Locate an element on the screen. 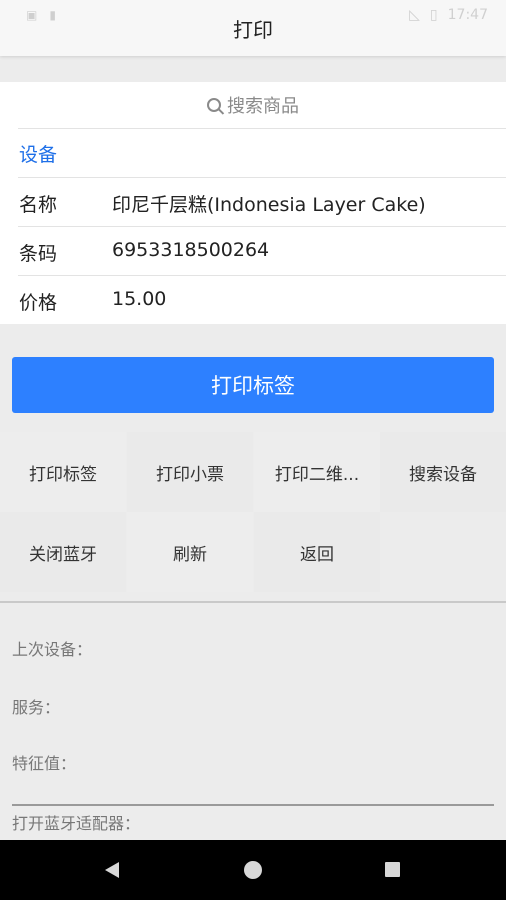 The image size is (506, 900). back-icon is located at coordinates (112, 870).